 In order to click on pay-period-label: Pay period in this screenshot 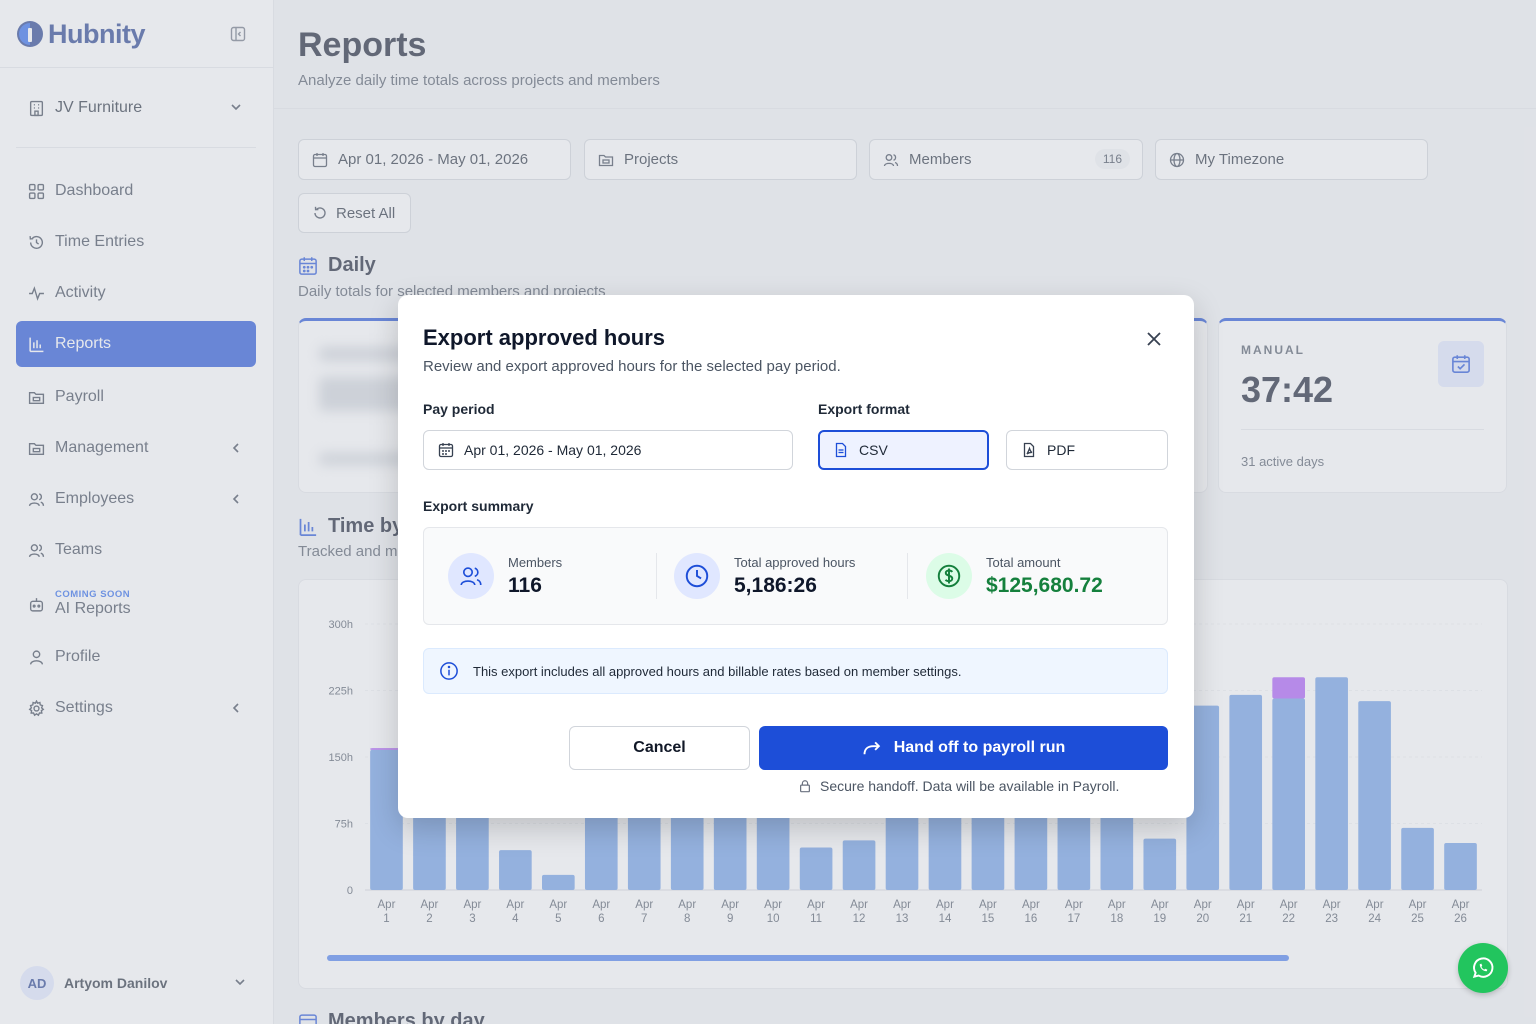, I will do `click(459, 409)`.